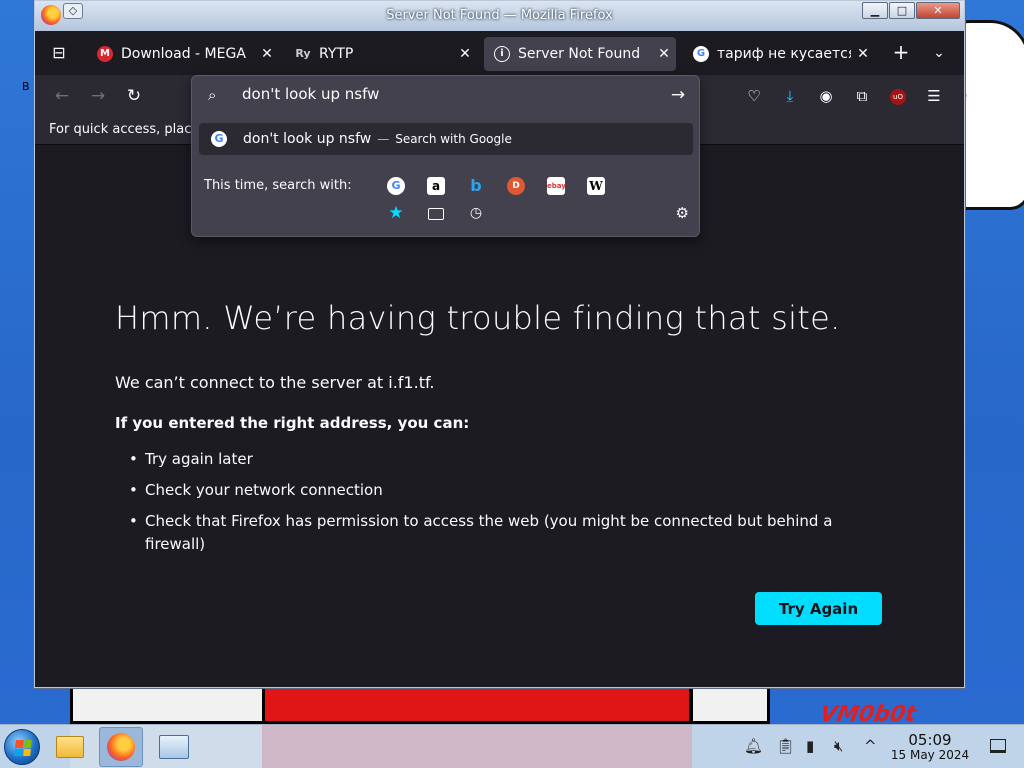 The width and height of the screenshot is (1024, 768). Describe the element at coordinates (838, 746) in the screenshot. I see `volume-muted-icon: 🔇︎` at that location.